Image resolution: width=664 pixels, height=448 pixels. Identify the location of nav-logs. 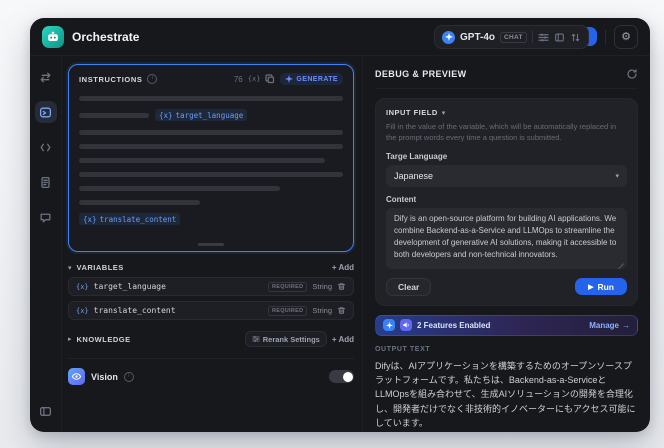
(46, 182).